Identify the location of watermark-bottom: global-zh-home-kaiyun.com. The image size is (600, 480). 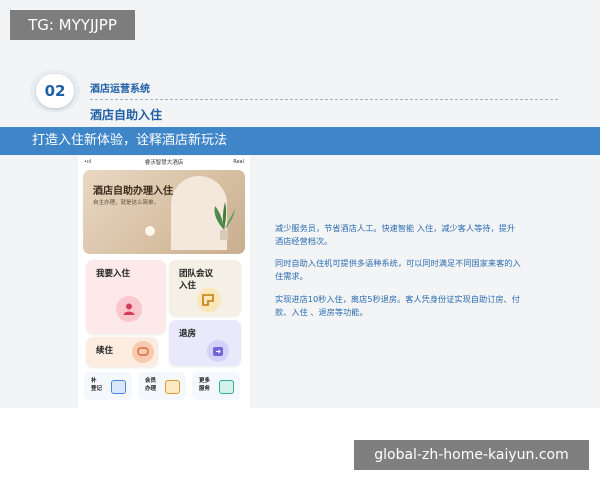
(471, 455).